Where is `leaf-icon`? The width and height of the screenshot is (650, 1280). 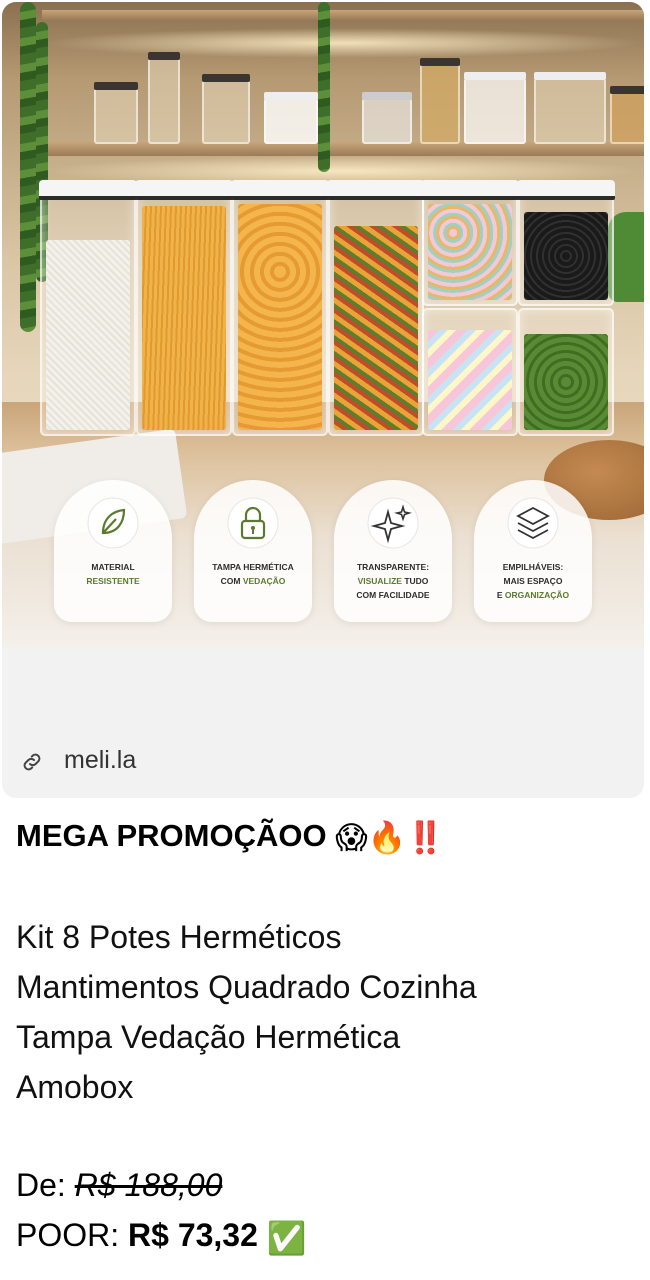
leaf-icon is located at coordinates (113, 523).